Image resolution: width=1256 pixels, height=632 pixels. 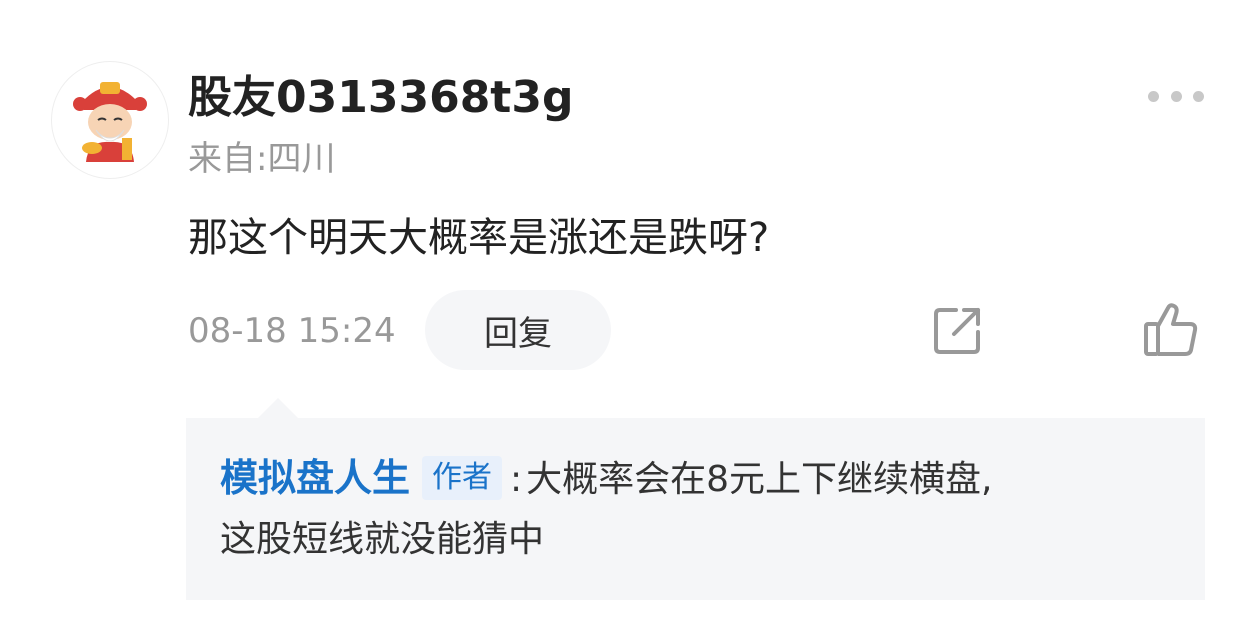 I want to click on thumbs-up-icon, so click(x=1171, y=329).